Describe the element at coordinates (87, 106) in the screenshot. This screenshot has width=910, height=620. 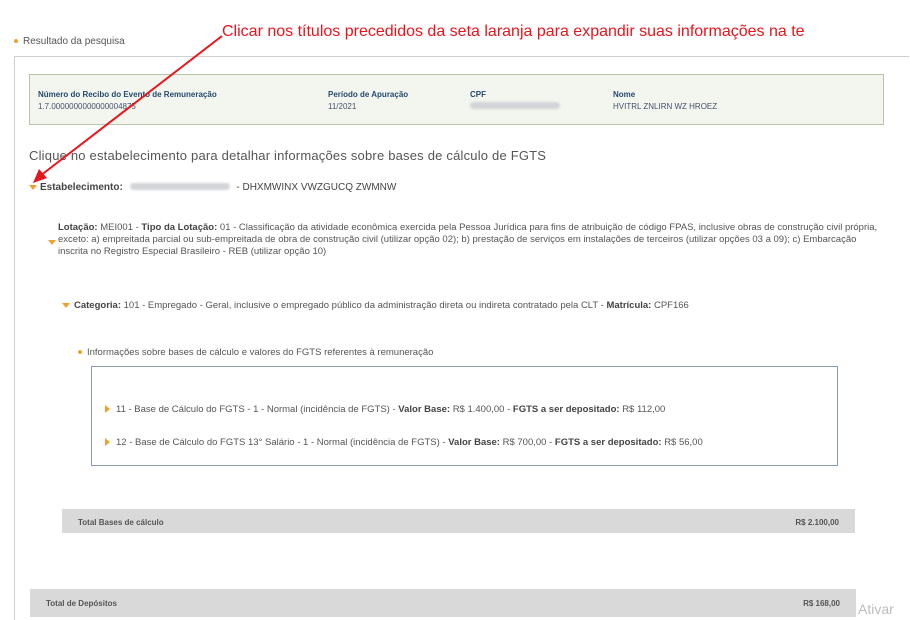
I see `recibo-value: 1.7.0000000000000004875` at that location.